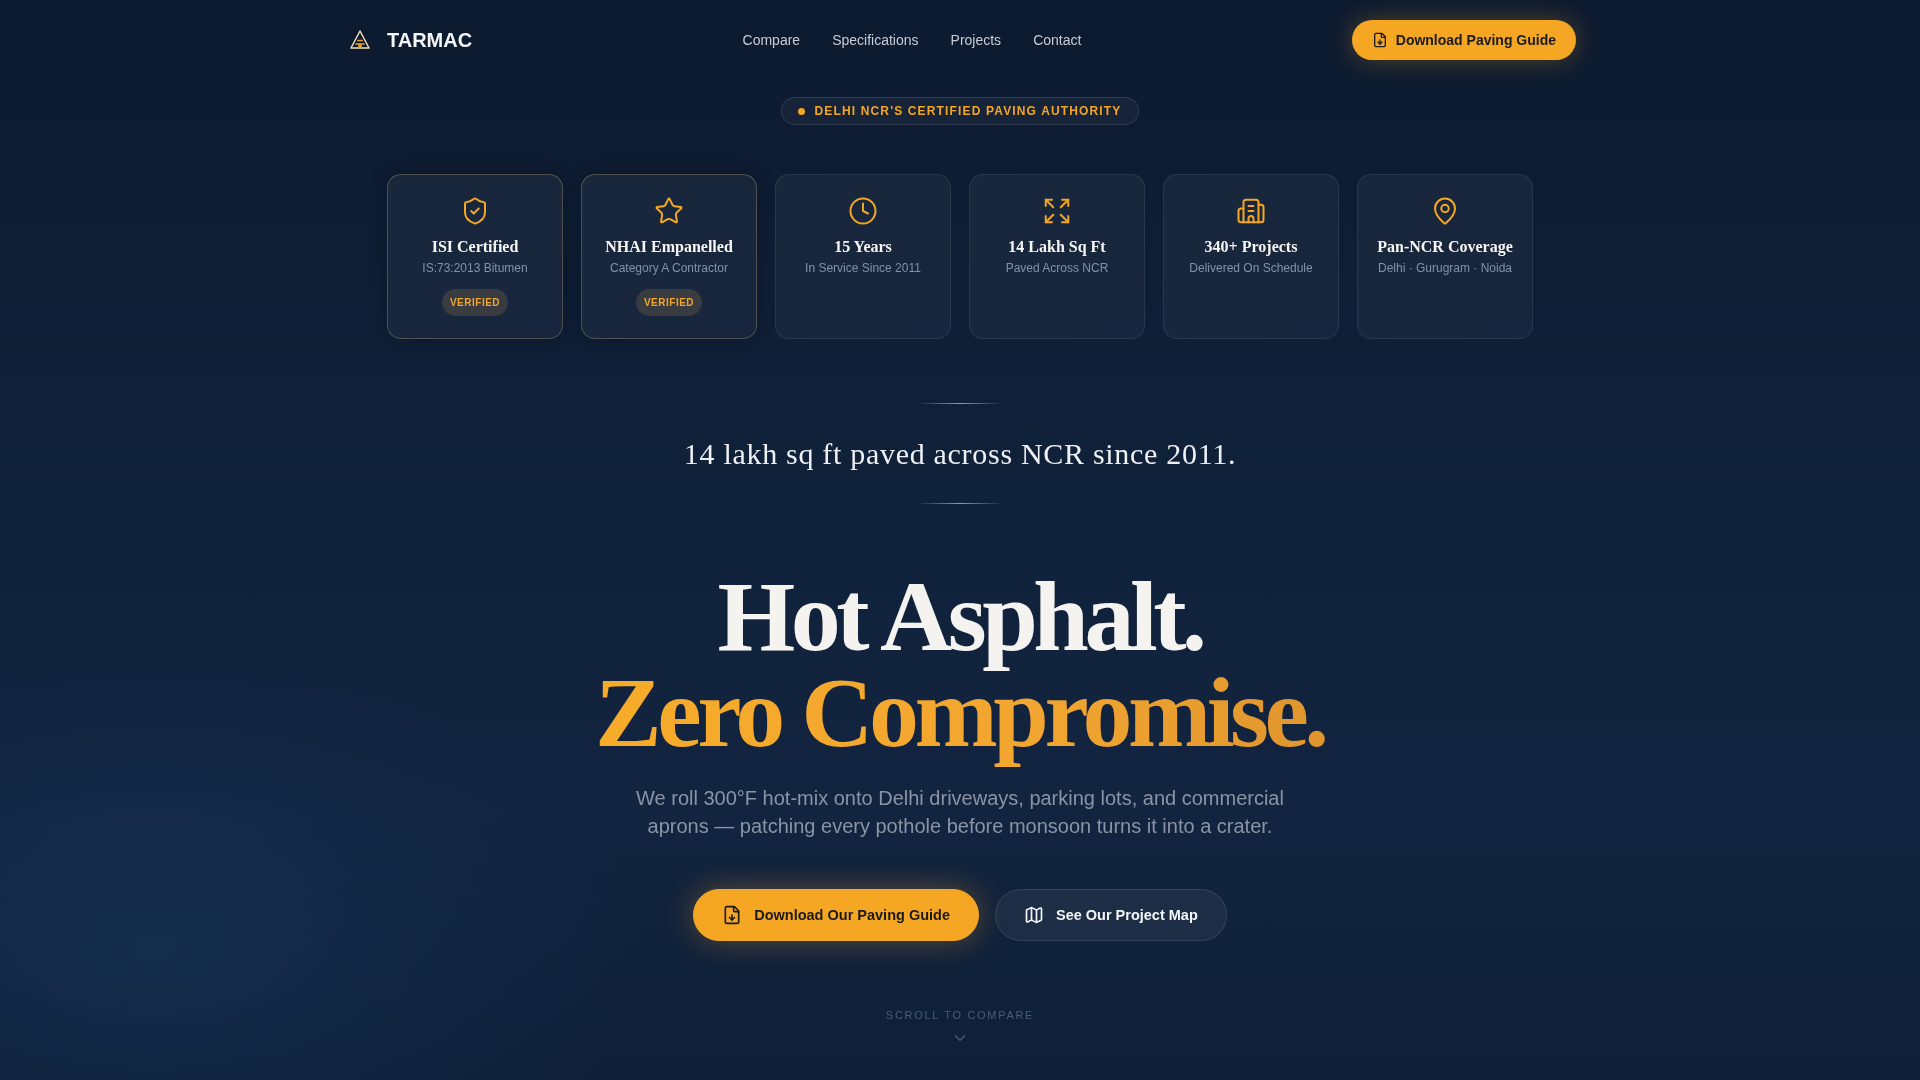 The height and width of the screenshot is (1080, 1920). I want to click on scroll-hint: SCROLL TO COMPARE, so click(960, 1015).